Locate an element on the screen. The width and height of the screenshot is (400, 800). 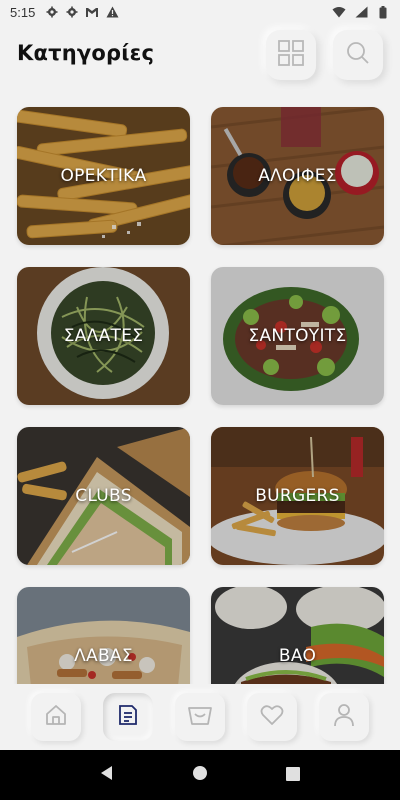
category-label: ΟΡΕΚΤΙΚΑ is located at coordinates (103, 176).